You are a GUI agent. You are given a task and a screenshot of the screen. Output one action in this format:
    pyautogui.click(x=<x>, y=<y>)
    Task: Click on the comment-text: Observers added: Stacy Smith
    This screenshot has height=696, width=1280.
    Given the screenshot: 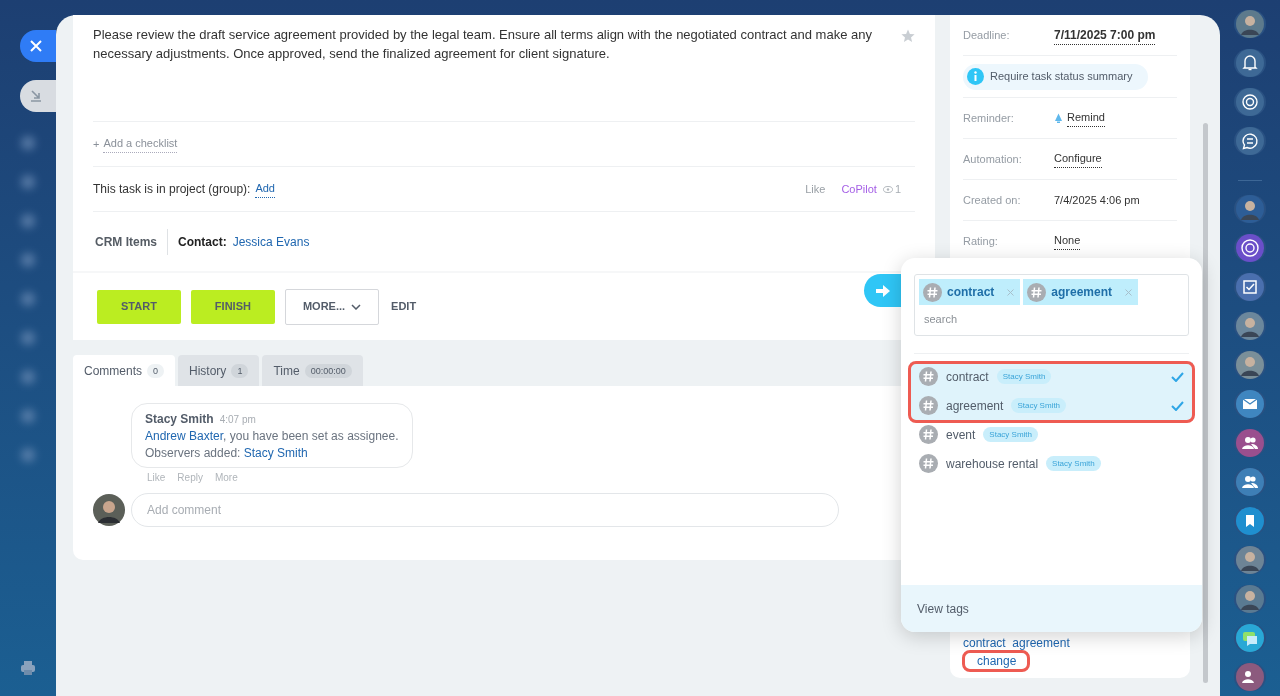 What is the action you would take?
    pyautogui.click(x=227, y=453)
    